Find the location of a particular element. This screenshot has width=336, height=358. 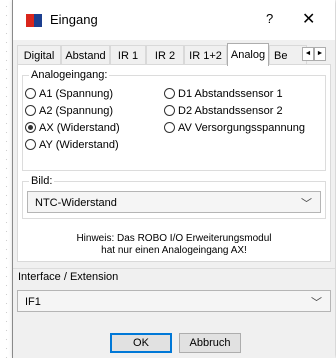

radio-a1-icon is located at coordinates (30, 93).